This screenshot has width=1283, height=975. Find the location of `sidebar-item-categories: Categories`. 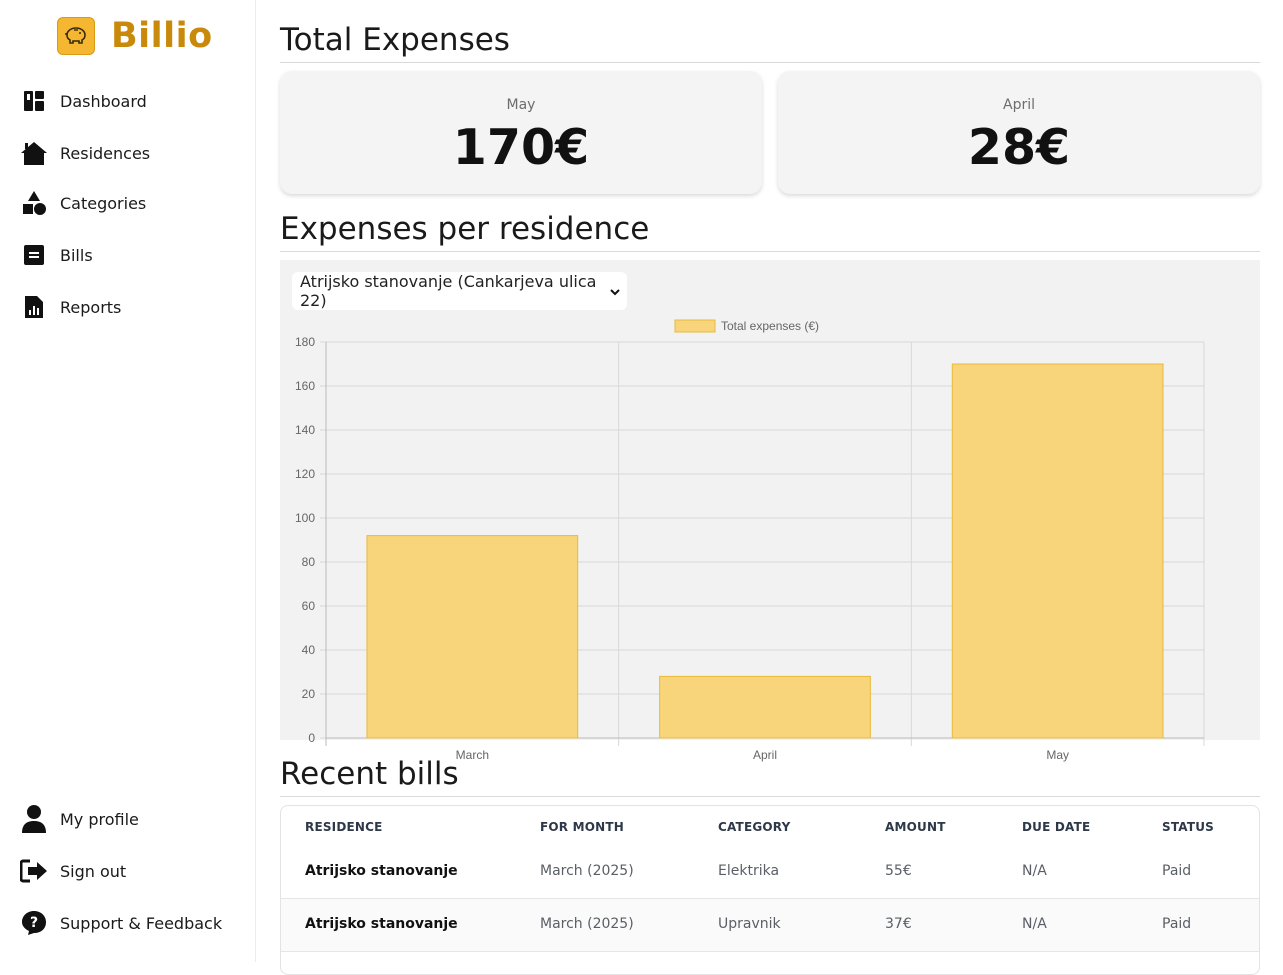

sidebar-item-categories: Categories is located at coordinates (83, 203).